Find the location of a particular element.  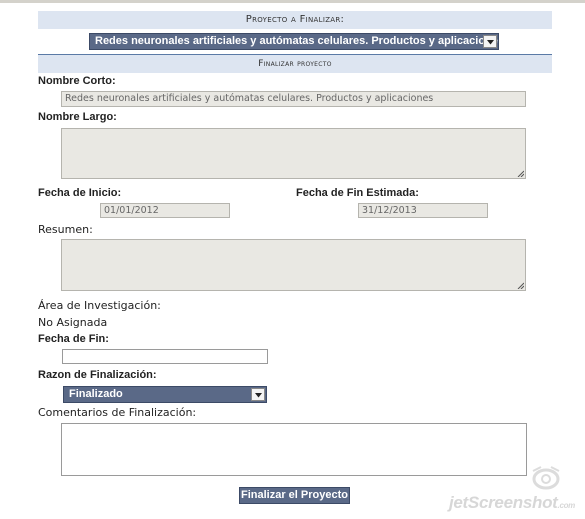

section-header-project-label: Proyecto a Finalizar: is located at coordinates (295, 19).